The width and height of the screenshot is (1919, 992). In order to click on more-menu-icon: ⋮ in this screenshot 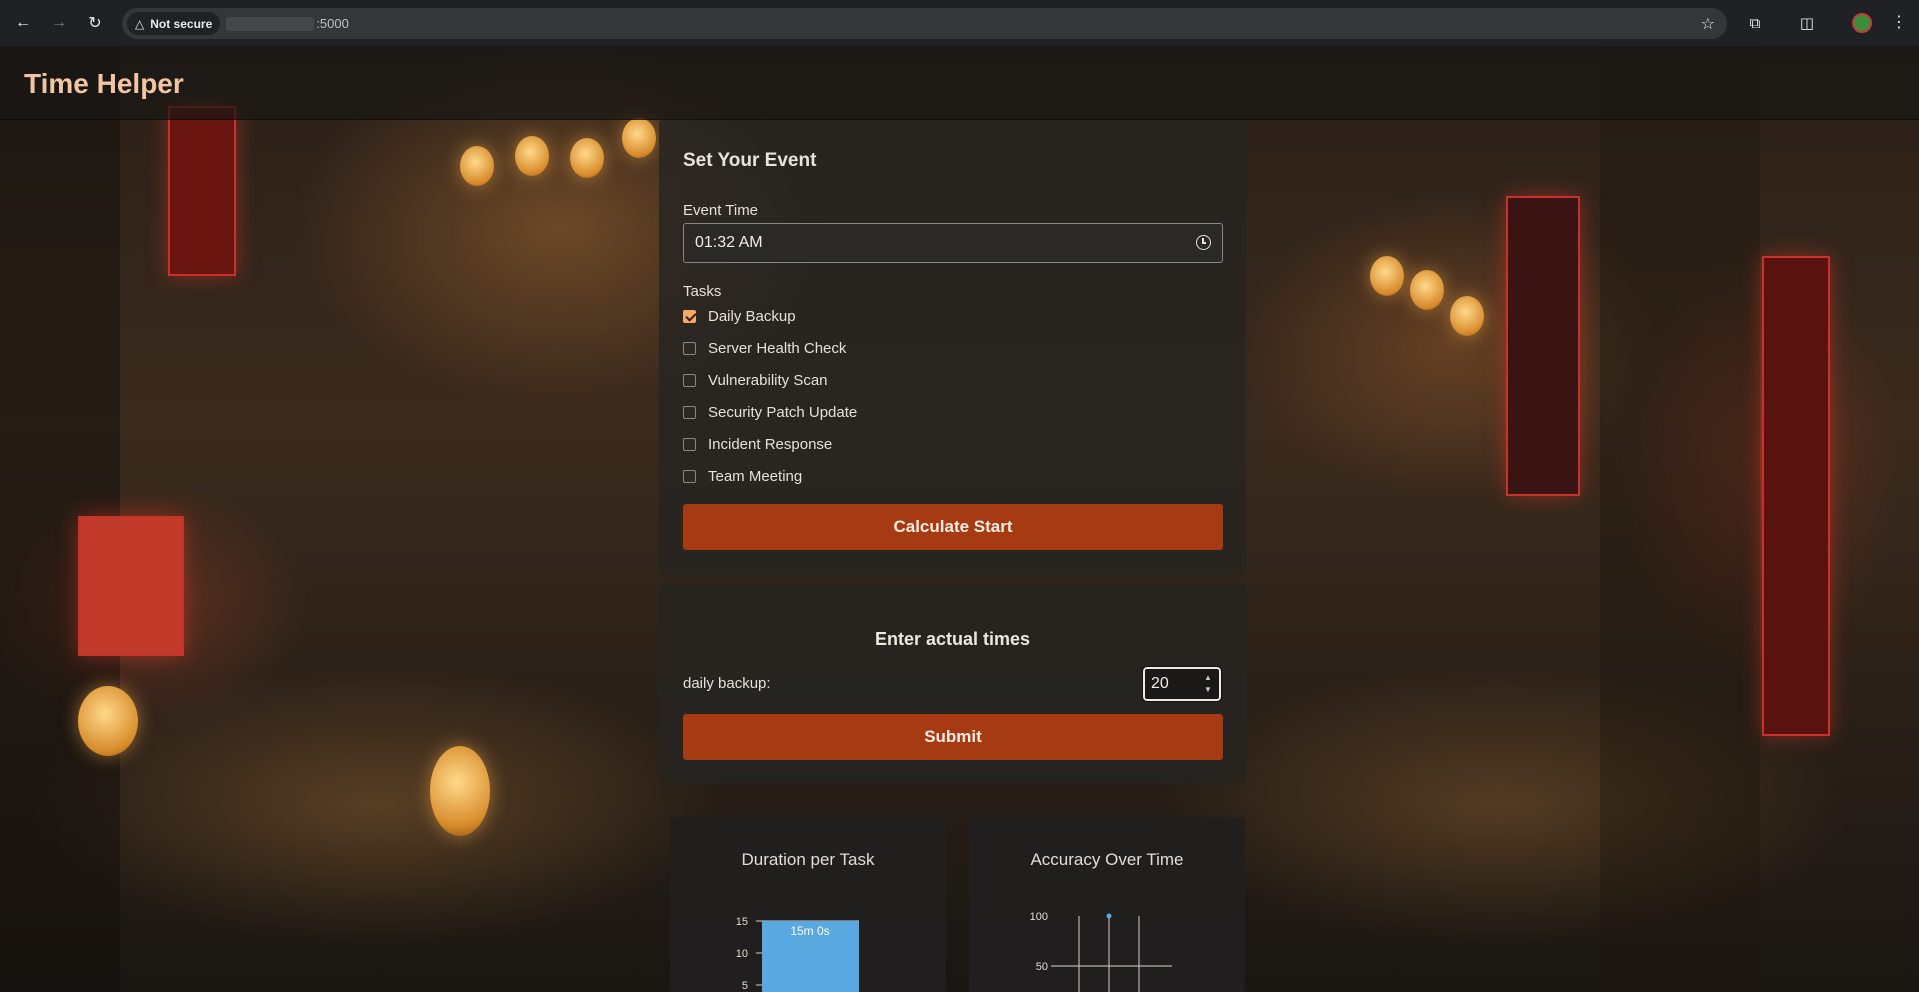, I will do `click(1899, 23)`.